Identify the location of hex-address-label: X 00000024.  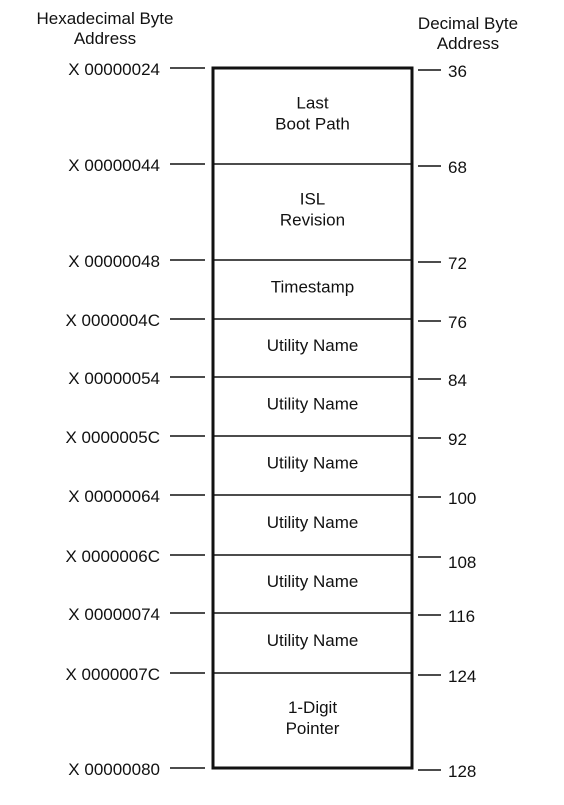
(114, 69).